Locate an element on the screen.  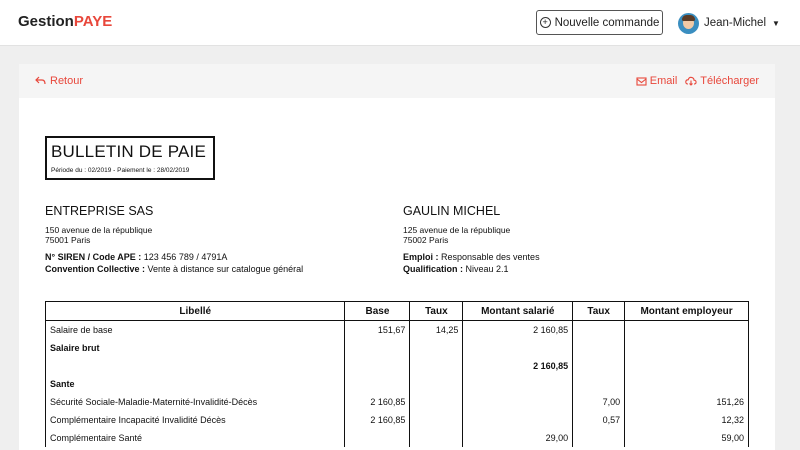
plus-circle-icon: + is located at coordinates (545, 22).